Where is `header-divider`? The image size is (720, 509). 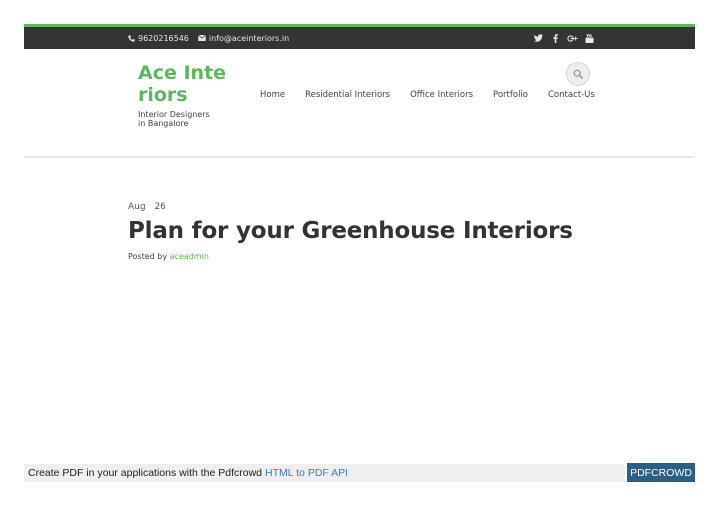 header-divider is located at coordinates (359, 157).